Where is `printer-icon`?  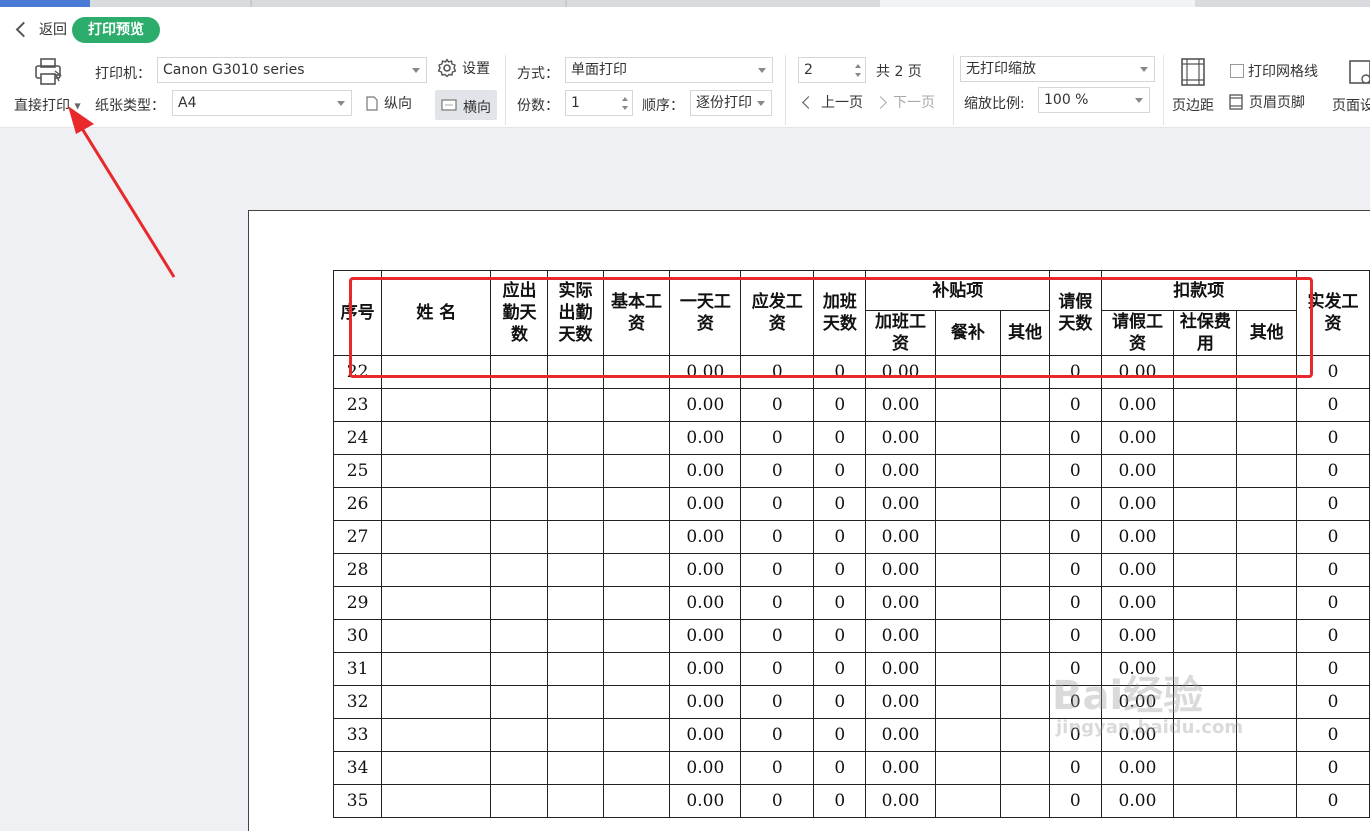 printer-icon is located at coordinates (49, 74).